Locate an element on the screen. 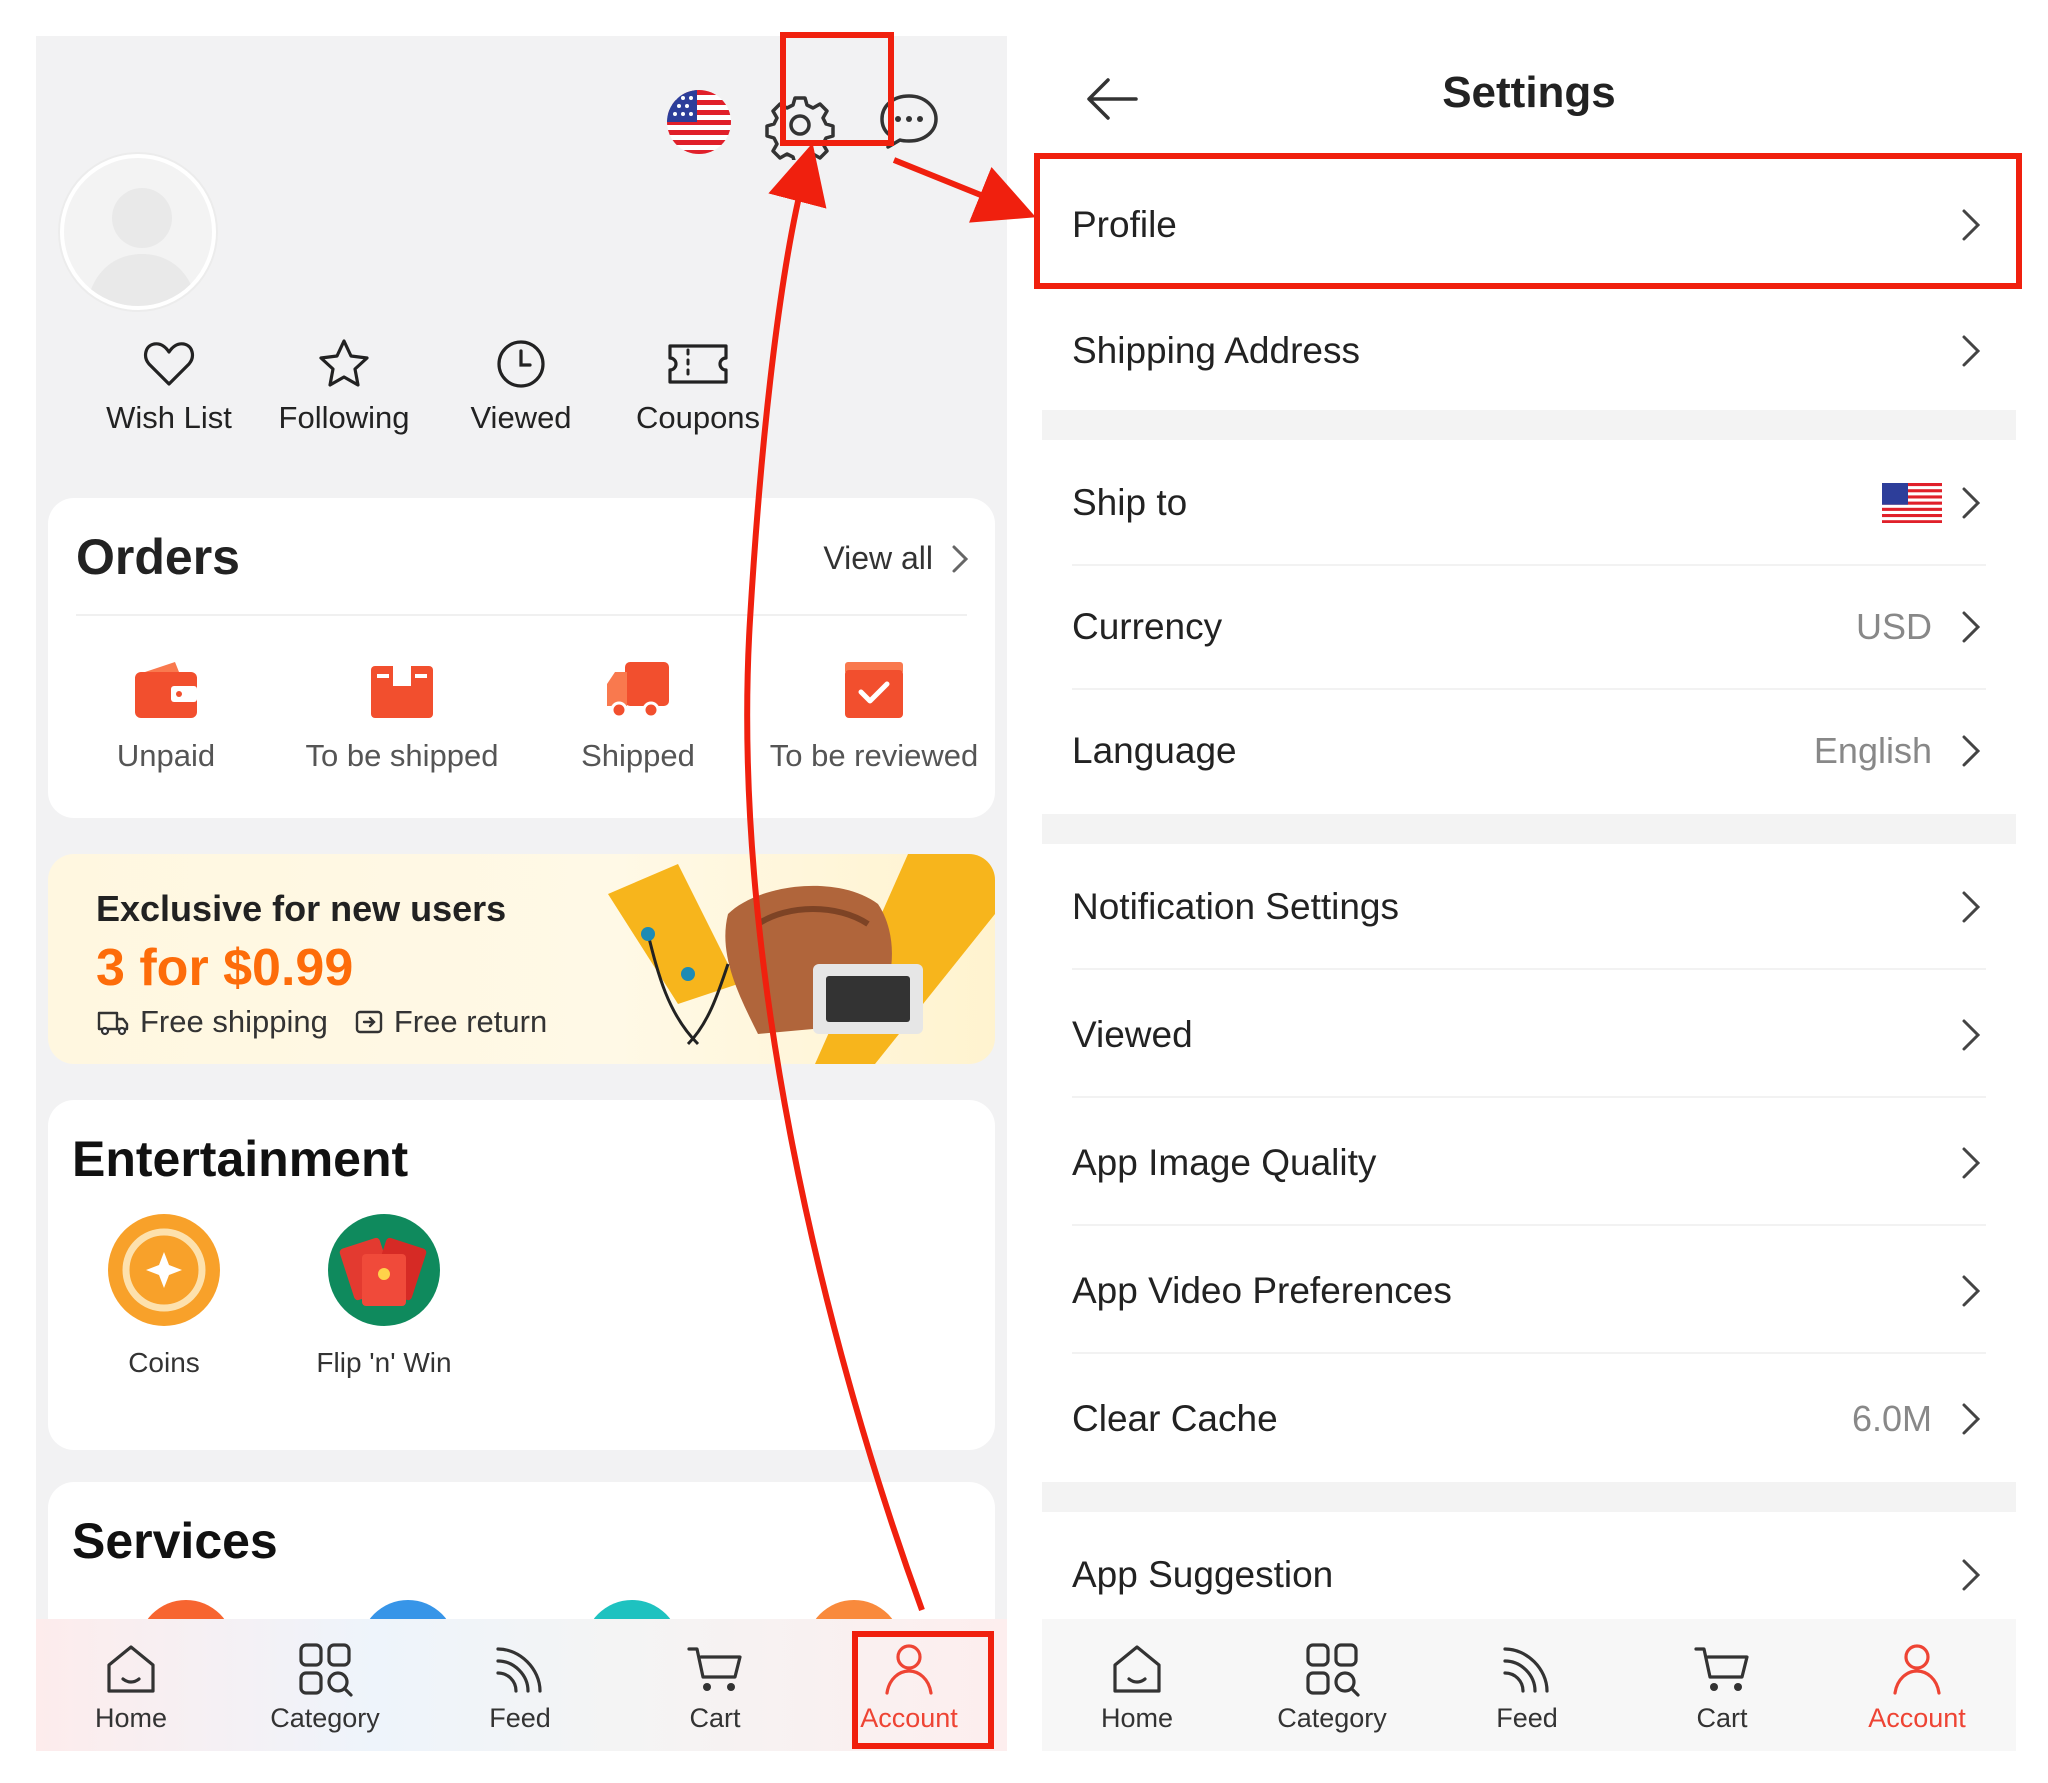  row-label: Language is located at coordinates (1154, 750).